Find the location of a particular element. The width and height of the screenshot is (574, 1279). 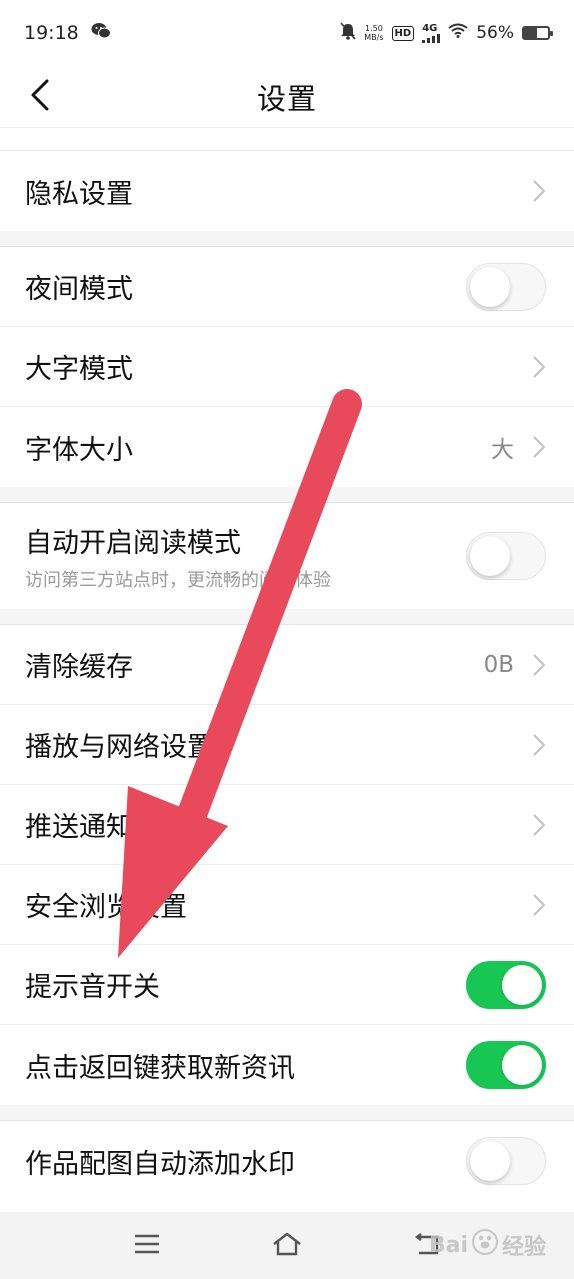

signal-4g-label: 4G is located at coordinates (430, 28).